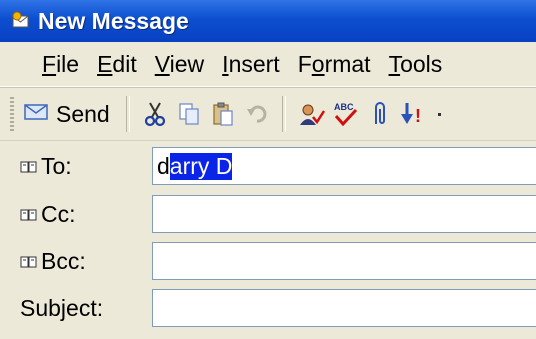  What do you see at coordinates (344, 261) in the screenshot?
I see `bcc-field` at bounding box center [344, 261].